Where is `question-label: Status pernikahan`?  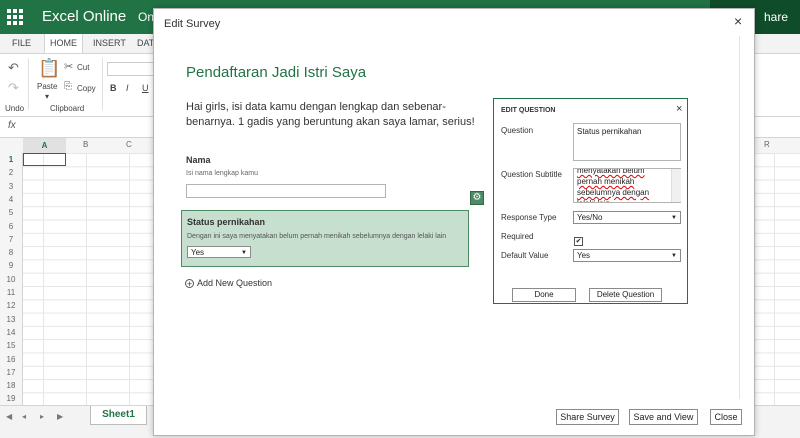
question-label: Status pernikahan is located at coordinates (226, 222).